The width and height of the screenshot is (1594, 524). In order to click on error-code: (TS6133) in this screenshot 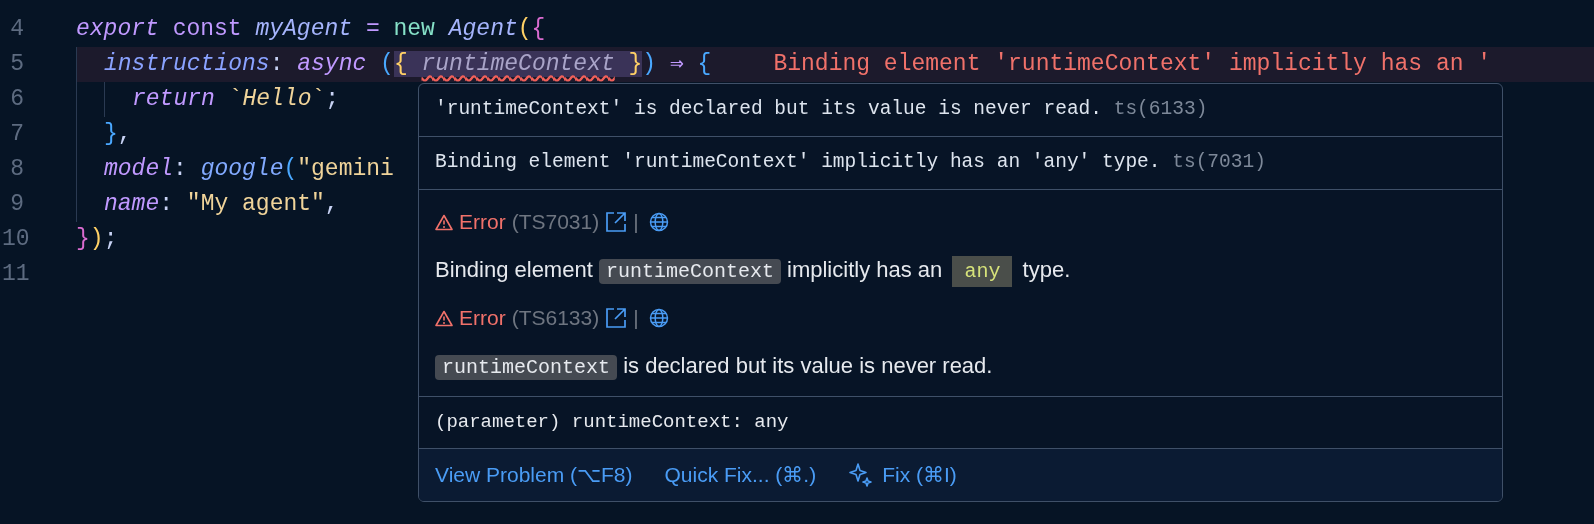, I will do `click(555, 318)`.